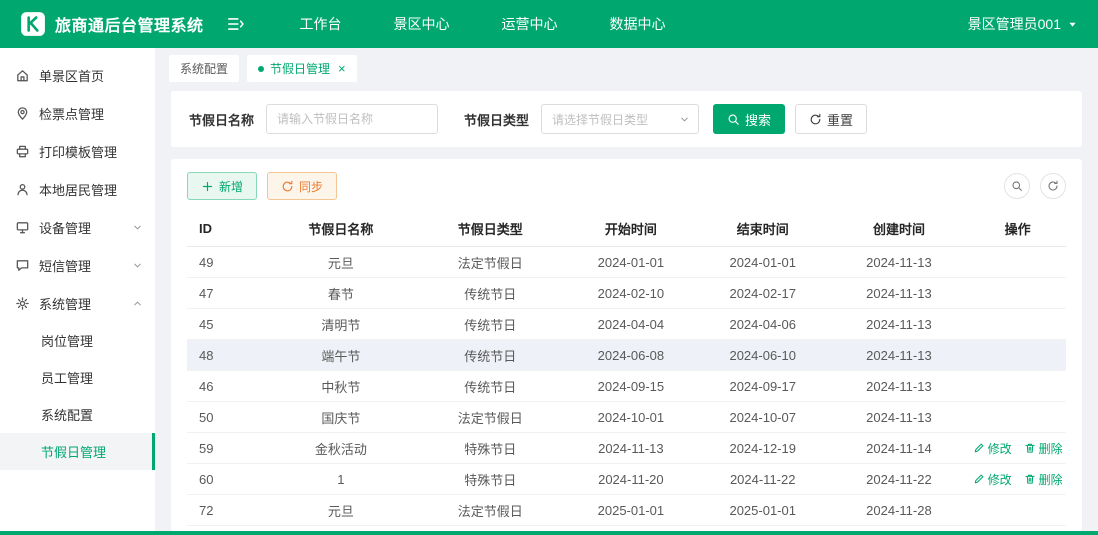  Describe the element at coordinates (762, 229) in the screenshot. I see `column-header: 结束时间` at that location.